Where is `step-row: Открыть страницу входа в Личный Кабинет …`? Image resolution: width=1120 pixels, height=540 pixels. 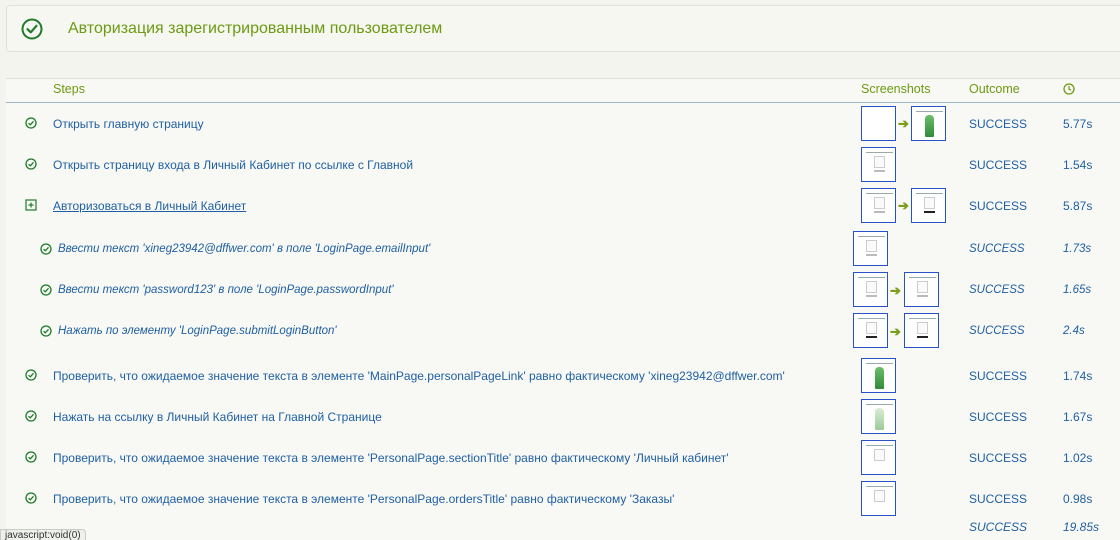
step-row: Открыть страницу входа в Личный Кабинет … is located at coordinates (563, 164).